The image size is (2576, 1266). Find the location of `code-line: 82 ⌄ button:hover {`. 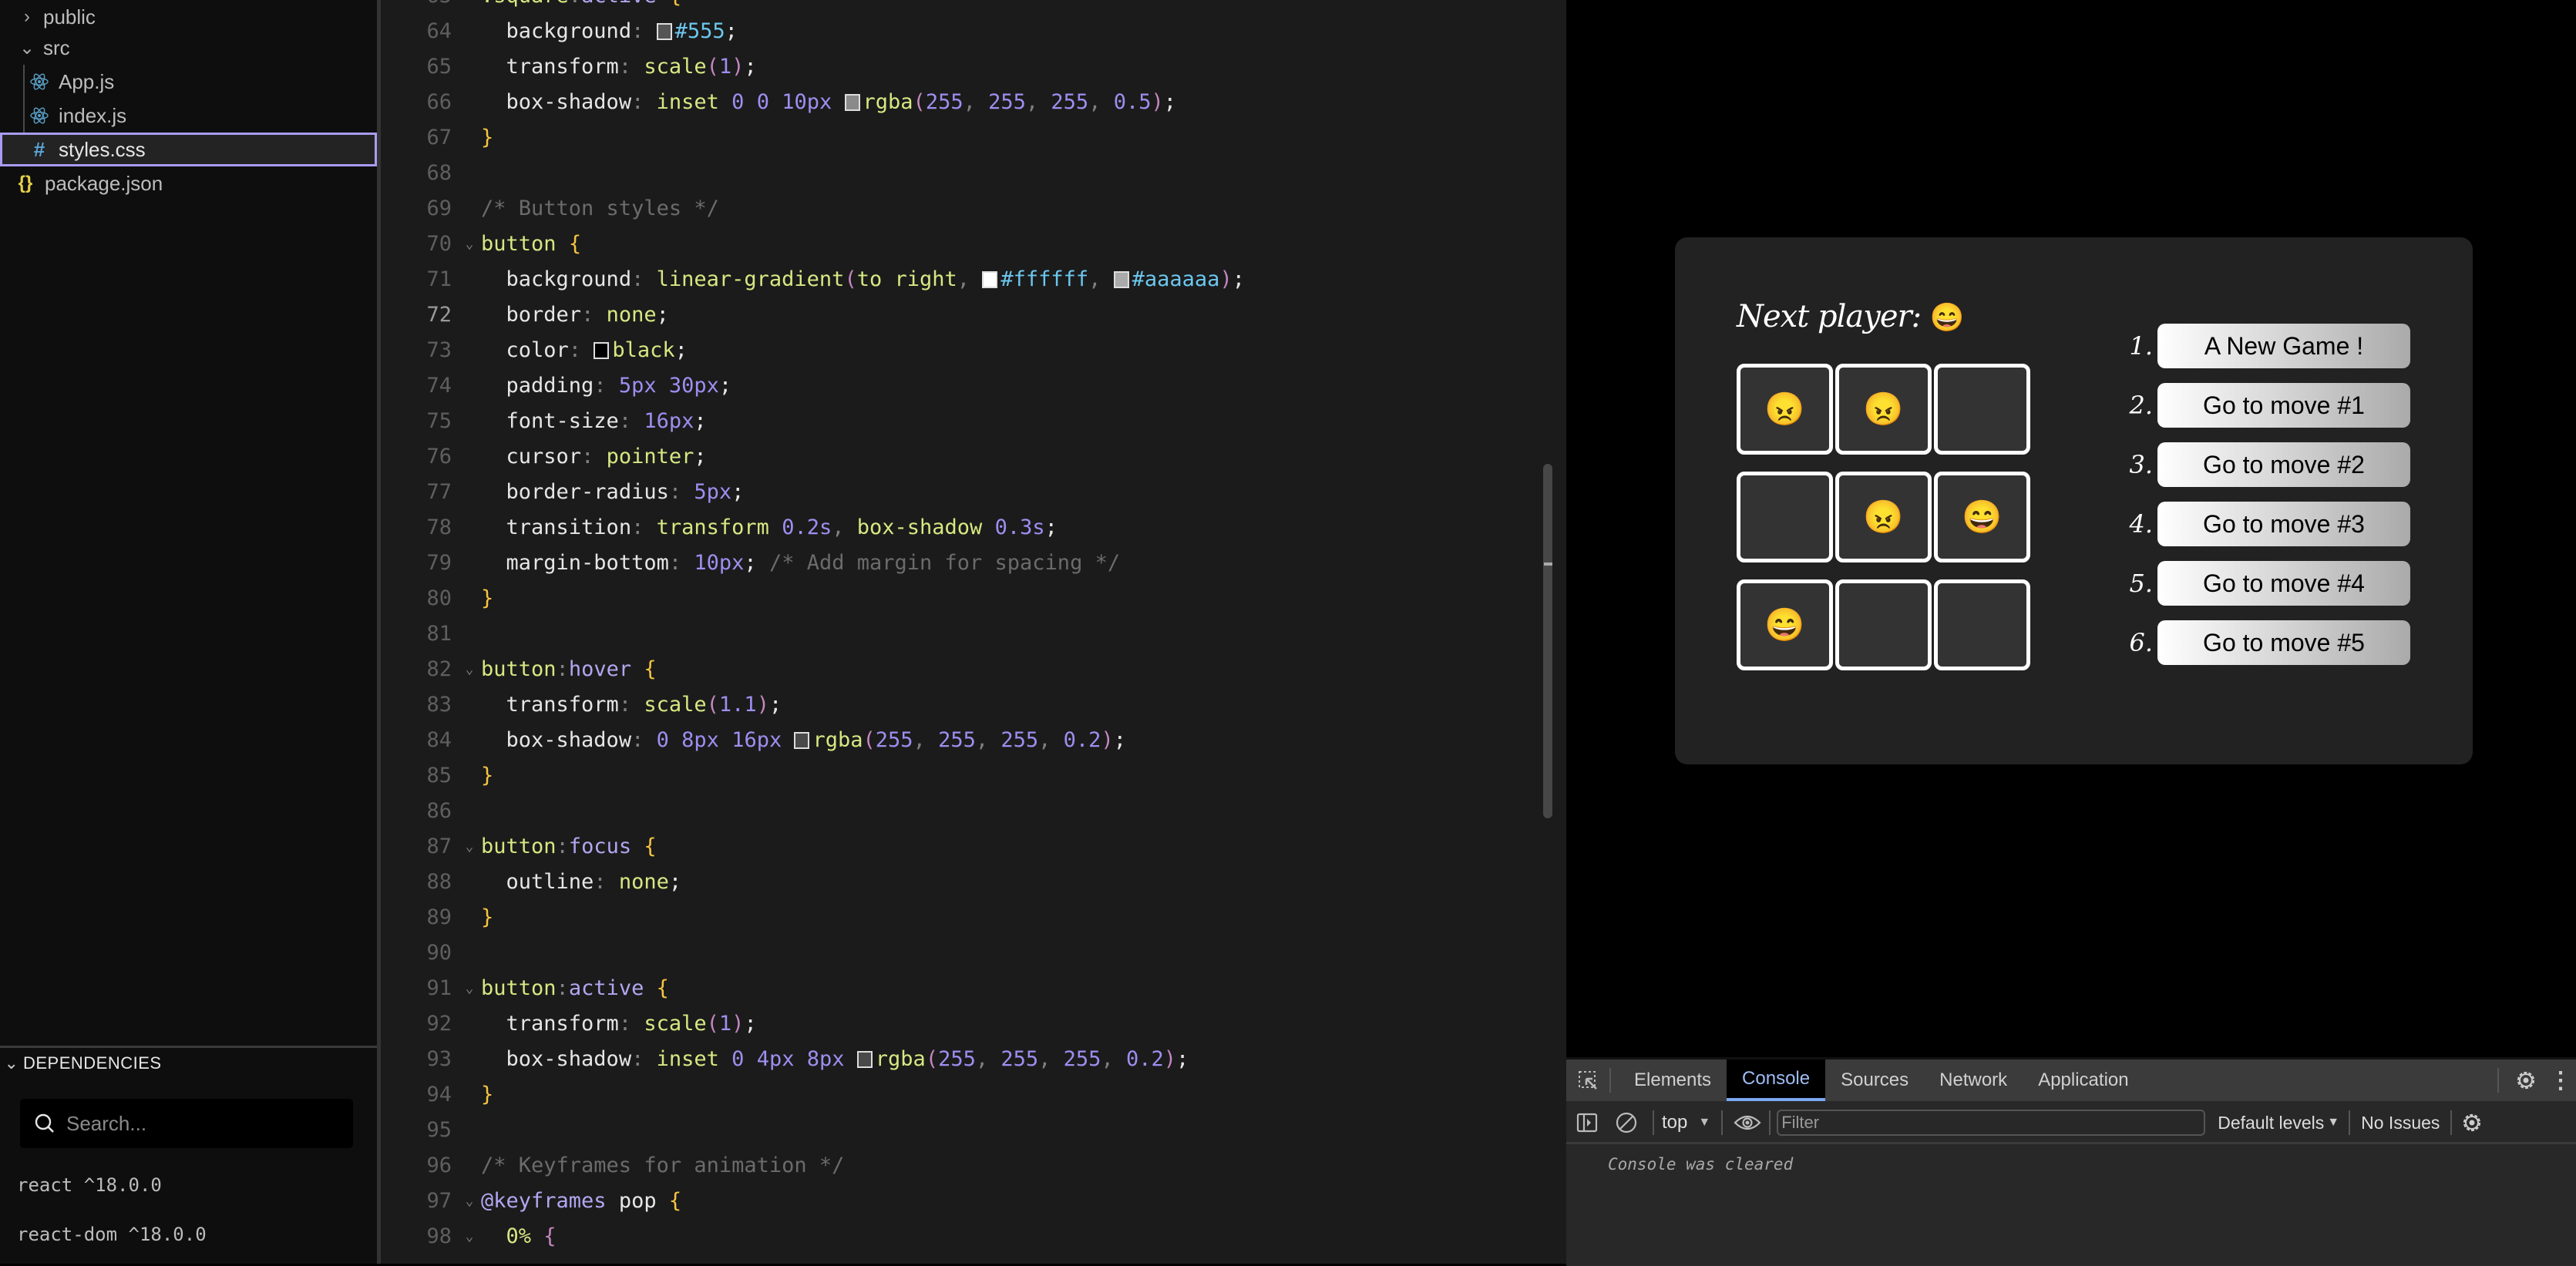

code-line: 82 ⌄ button:hover { is located at coordinates (959, 669).